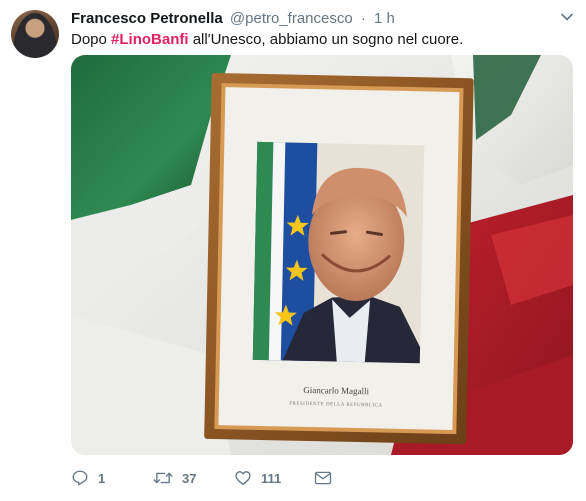 Image resolution: width=586 pixels, height=501 pixels. I want to click on tweet-timestamp: 1 h, so click(384, 18).